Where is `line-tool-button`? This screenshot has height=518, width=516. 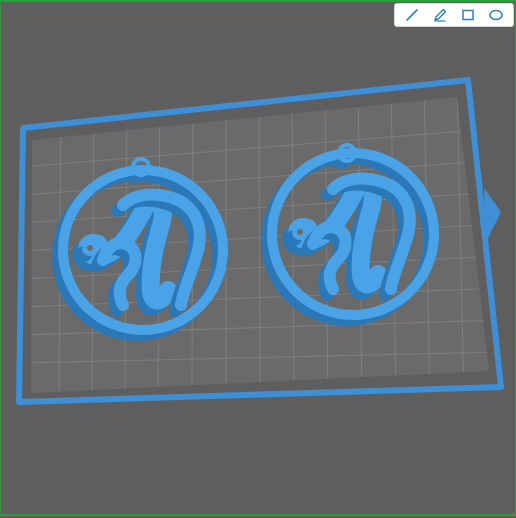 line-tool-button is located at coordinates (412, 15).